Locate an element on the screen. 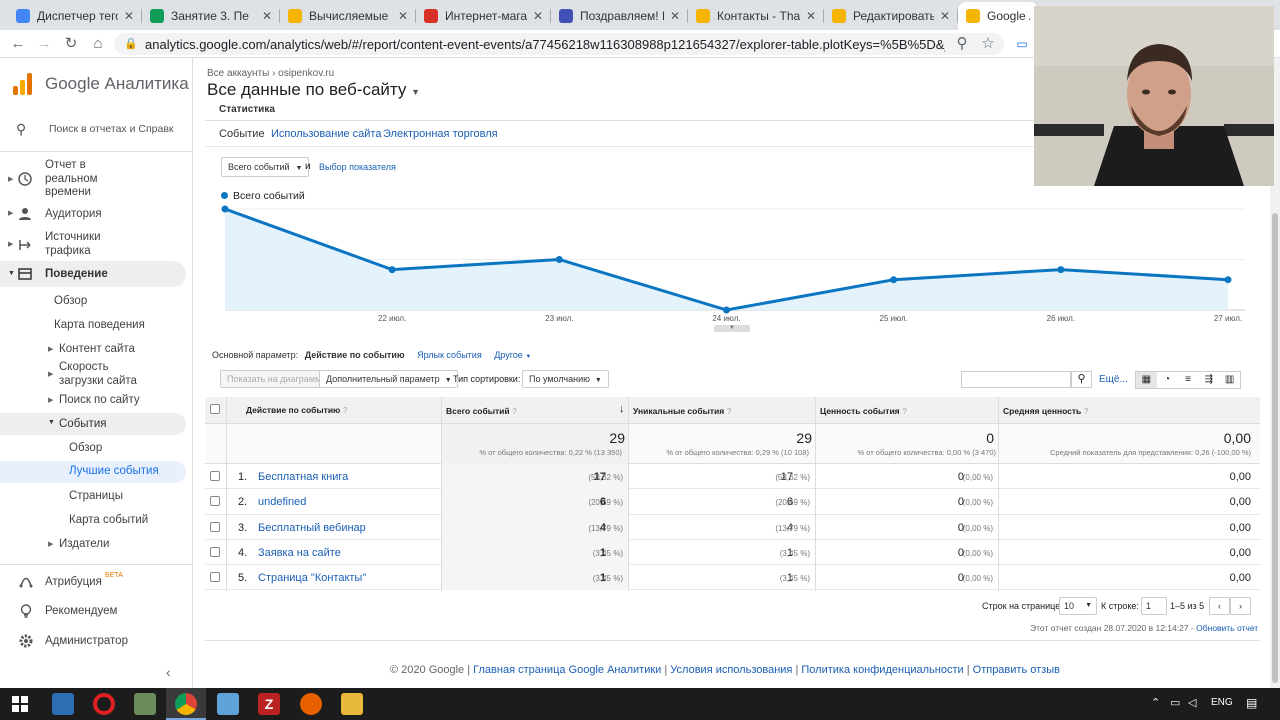 The image size is (1280, 720). rows-per-page-select: 10 ▼ is located at coordinates (1078, 606).